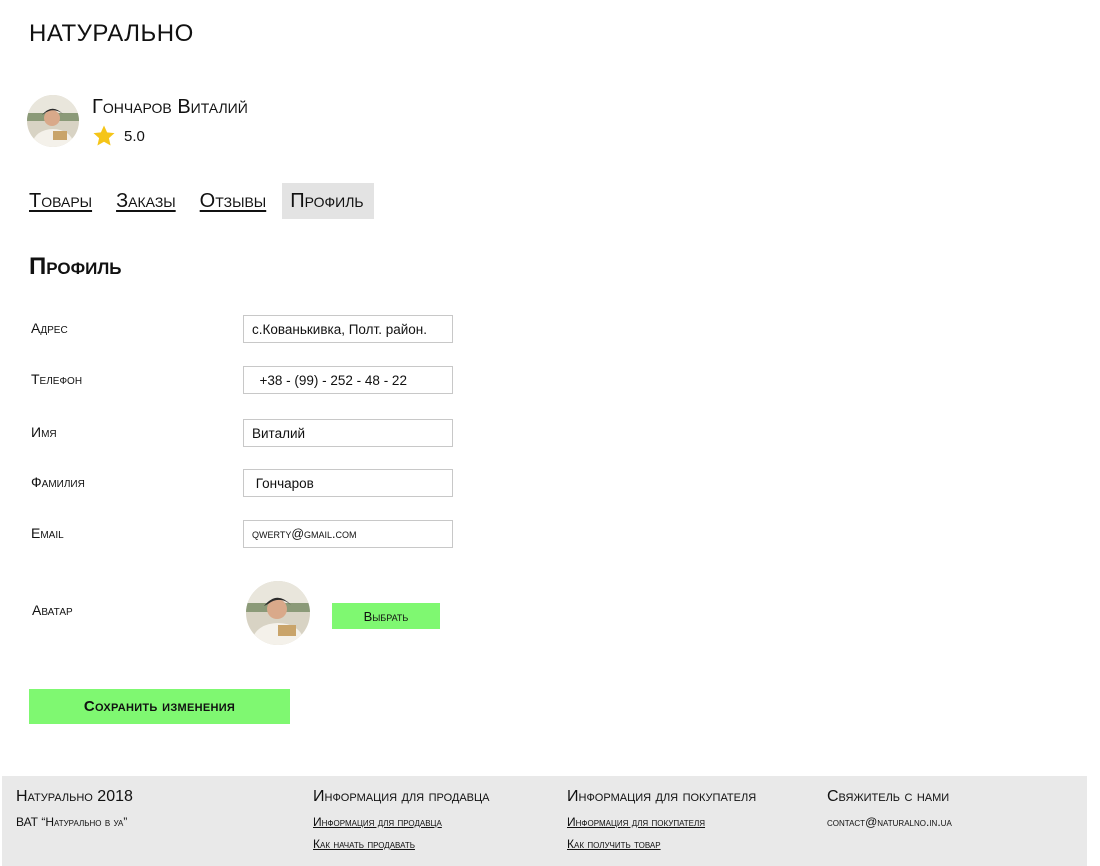 The height and width of the screenshot is (866, 1100). I want to click on footer-link-how-to-sell: Как начать продавать, so click(401, 844).